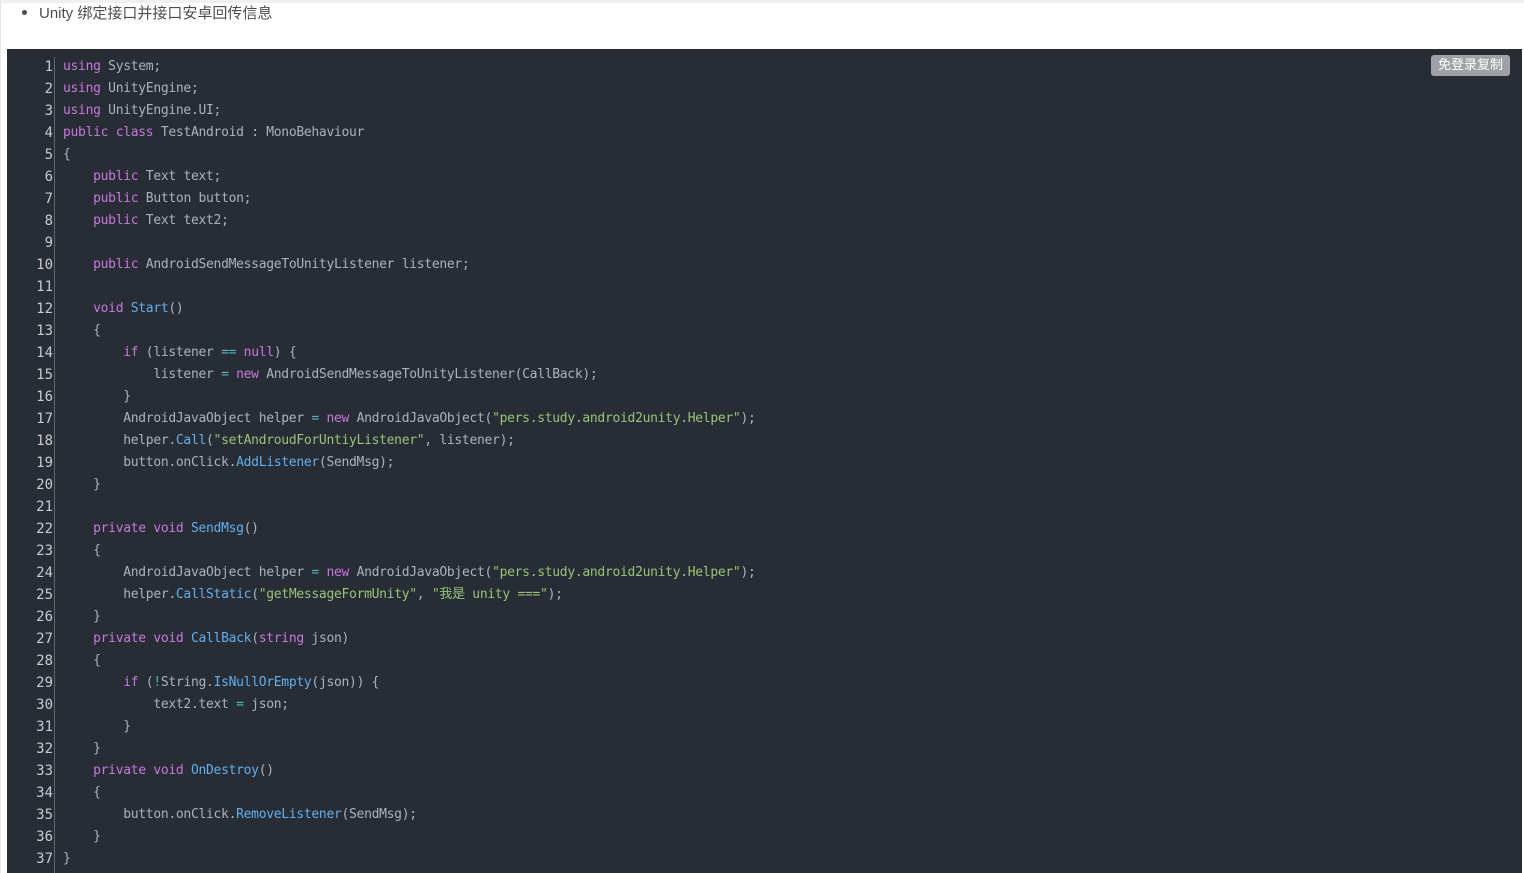 The height and width of the screenshot is (873, 1524). I want to click on code-keyword: null, so click(258, 352).